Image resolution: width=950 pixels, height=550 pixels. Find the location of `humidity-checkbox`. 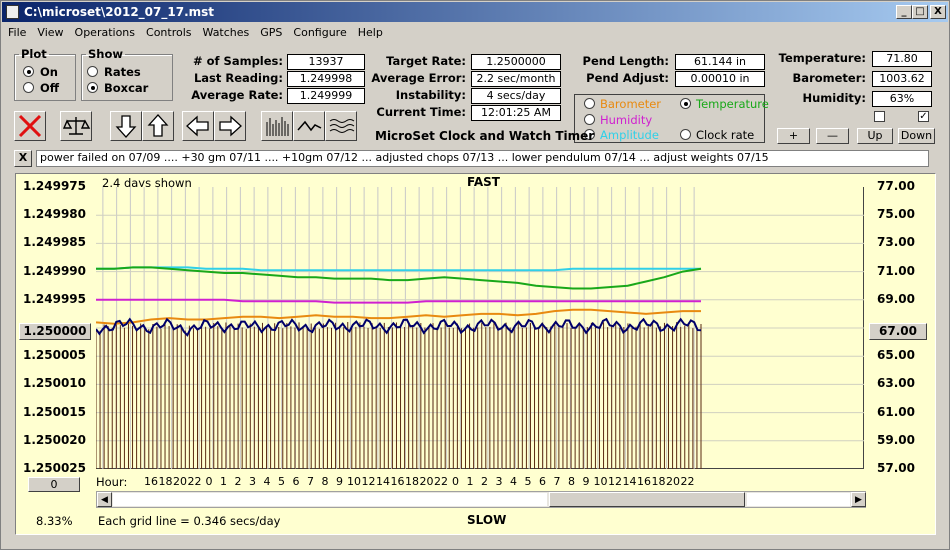

humidity-checkbox is located at coordinates (879, 116).